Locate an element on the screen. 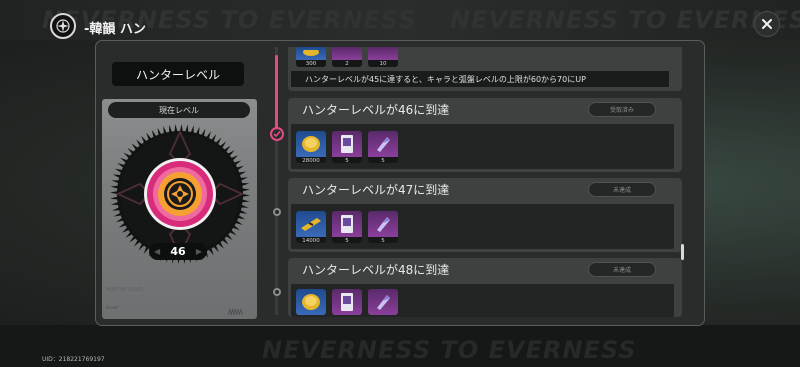 This screenshot has width=800, height=367. timeline-progress is located at coordinates (276, 93).